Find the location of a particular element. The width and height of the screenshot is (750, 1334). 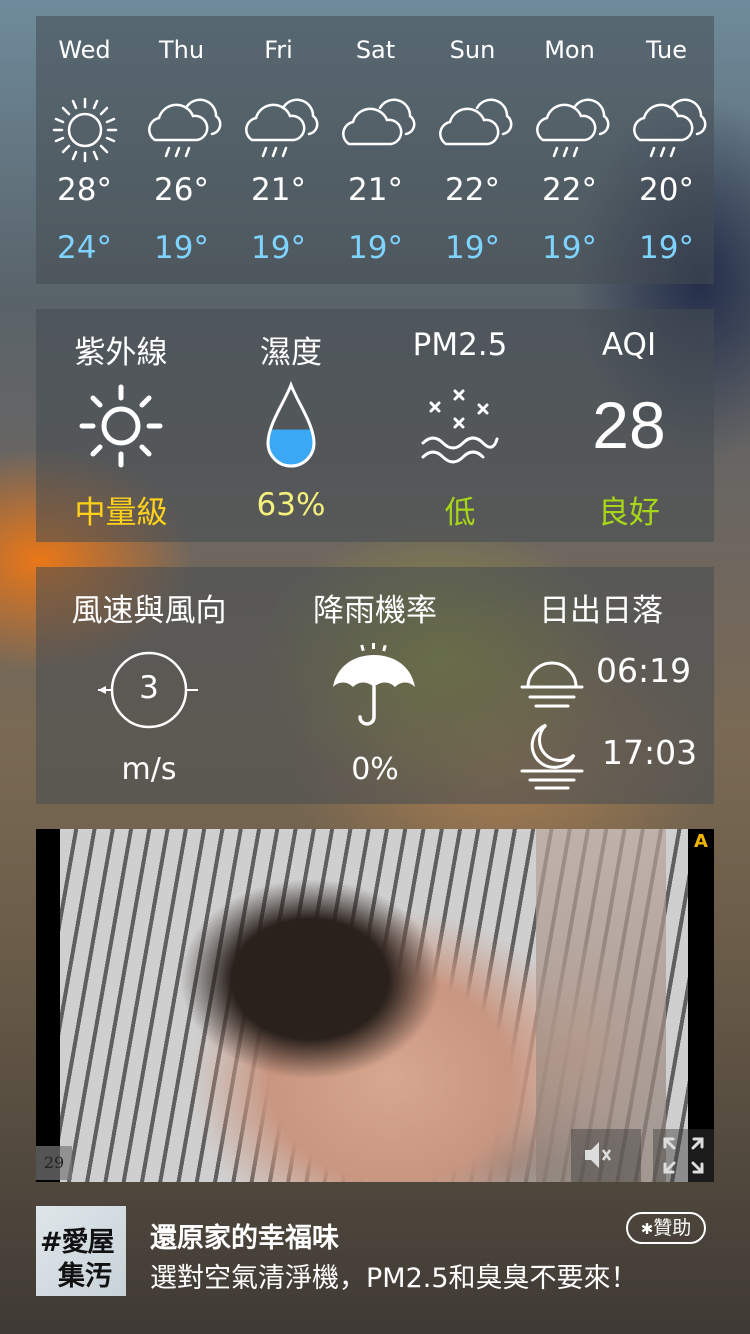

day-name: Mon is located at coordinates (569, 50).